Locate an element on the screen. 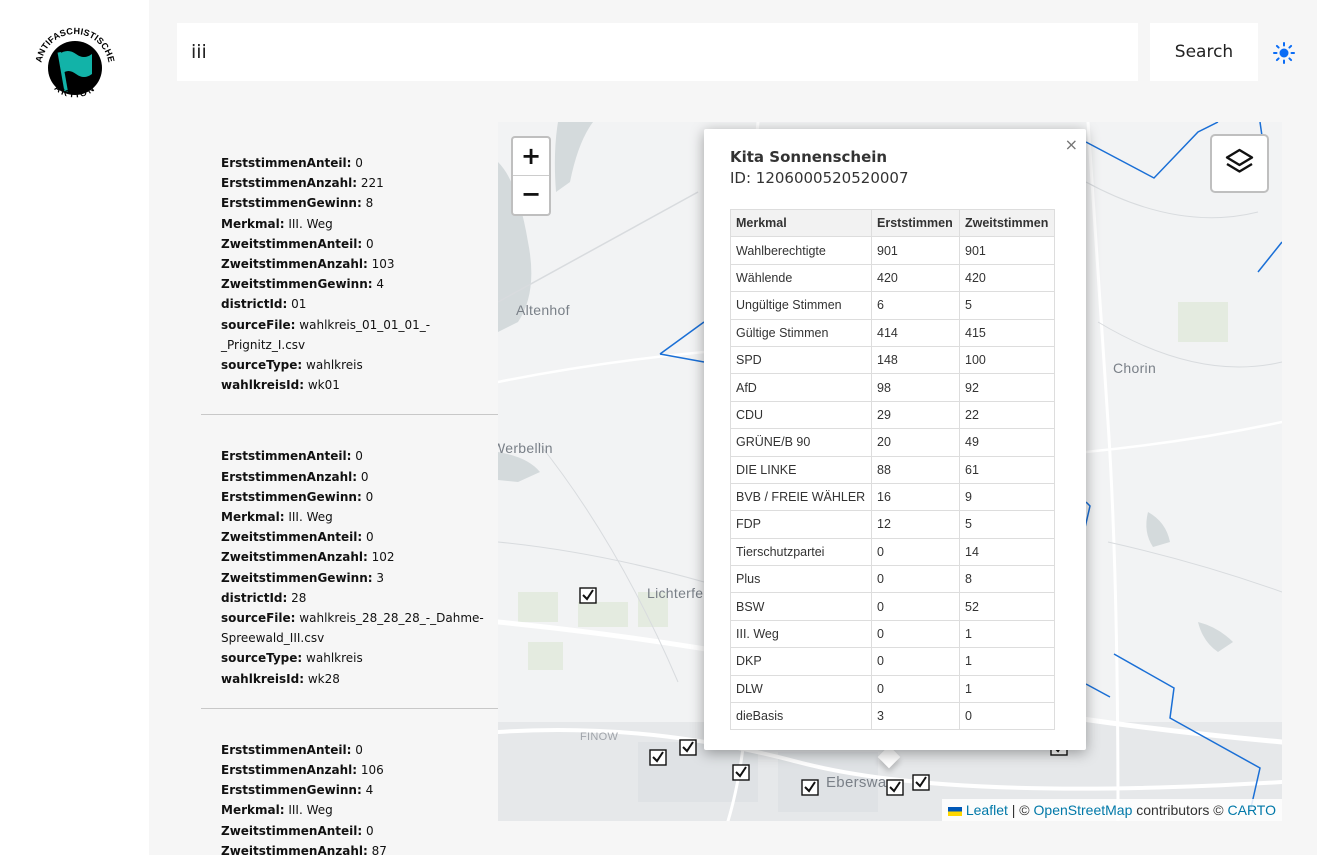  antifa-logo: ANTIFASCHISTISCHE AKTION is located at coordinates (75, 66).